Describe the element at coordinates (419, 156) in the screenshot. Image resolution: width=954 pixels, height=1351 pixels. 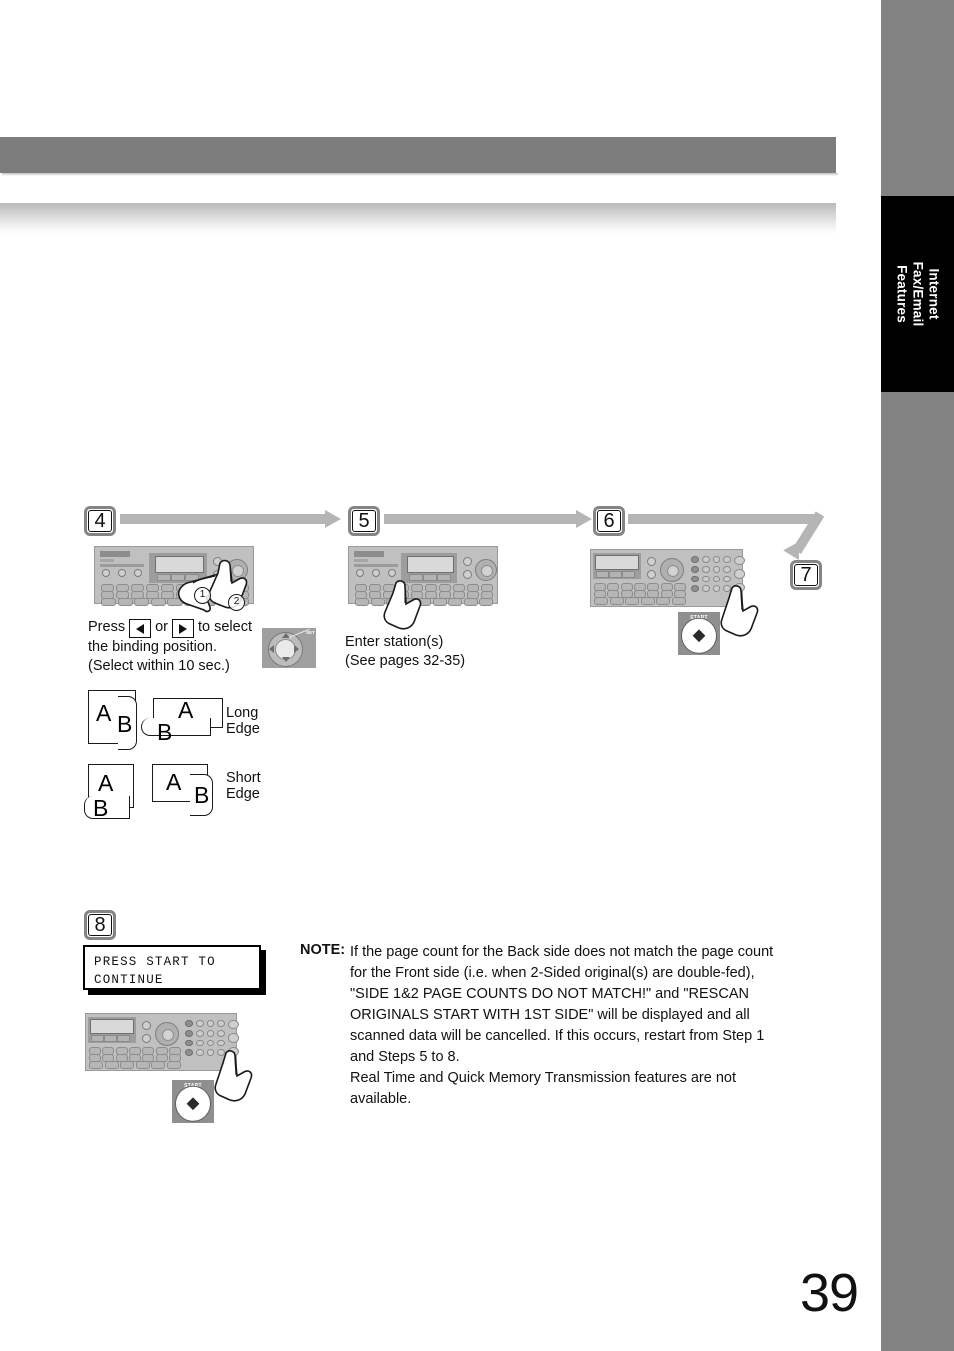
I see `header-bar` at that location.